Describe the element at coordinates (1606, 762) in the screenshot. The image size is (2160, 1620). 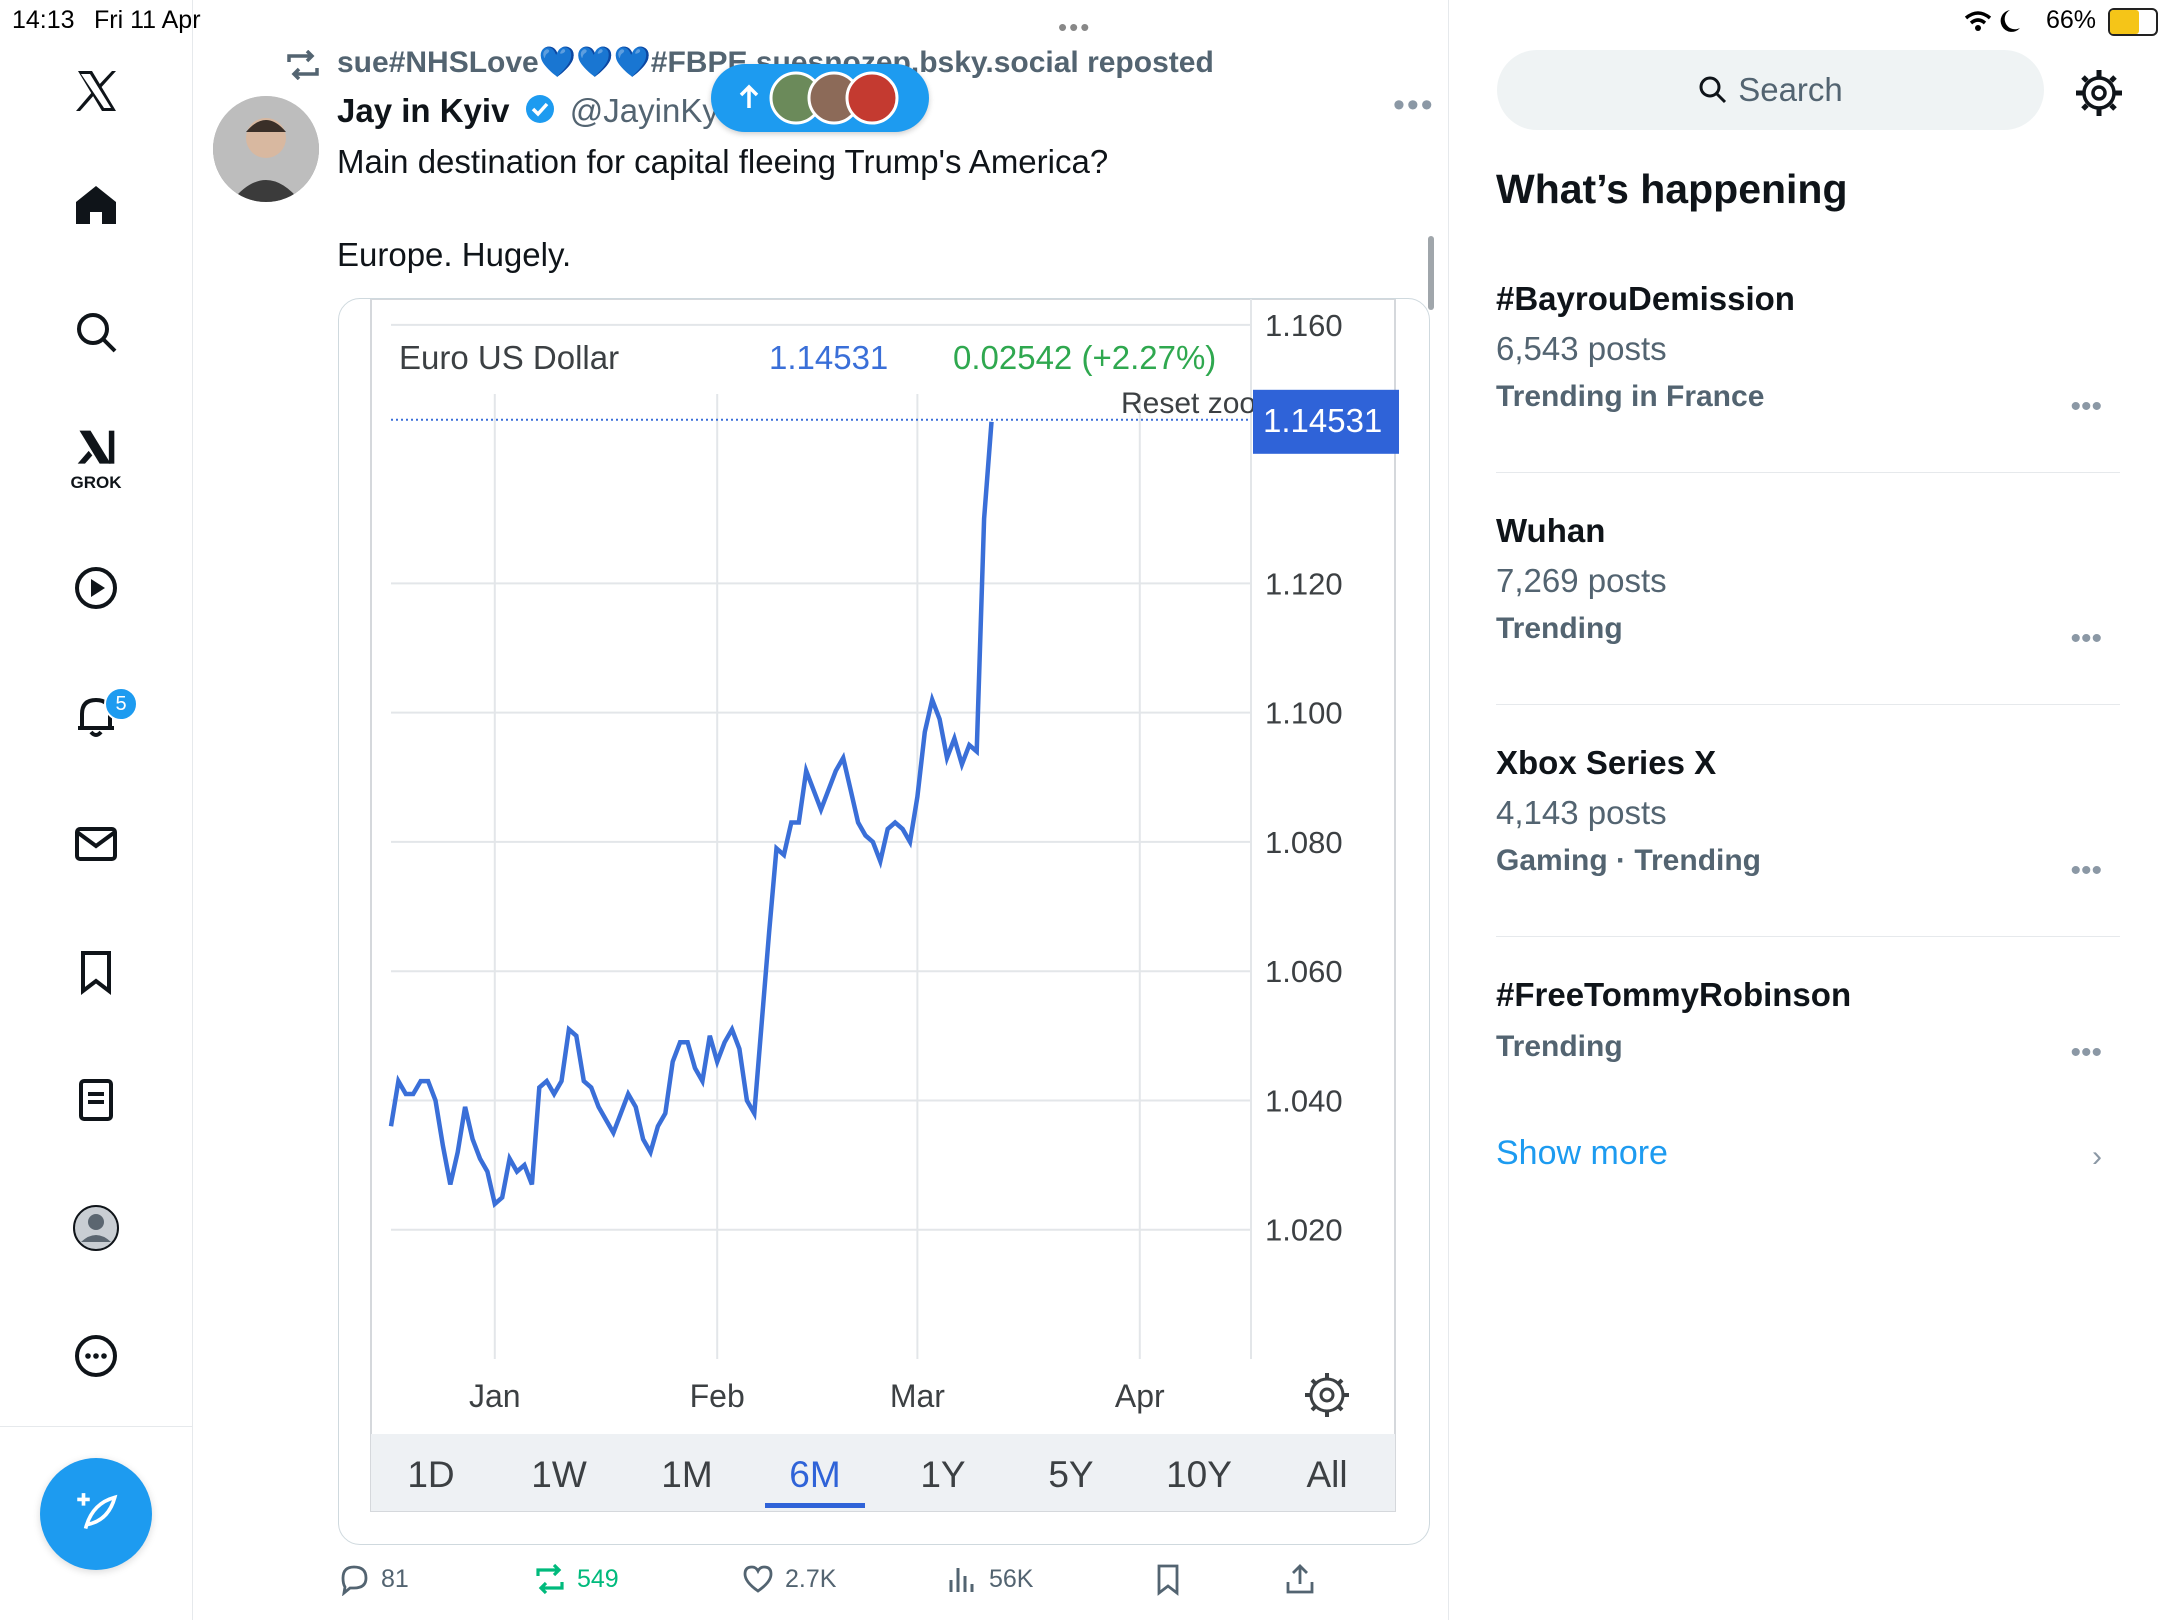
I see `trend-name: Xbox Series X` at that location.